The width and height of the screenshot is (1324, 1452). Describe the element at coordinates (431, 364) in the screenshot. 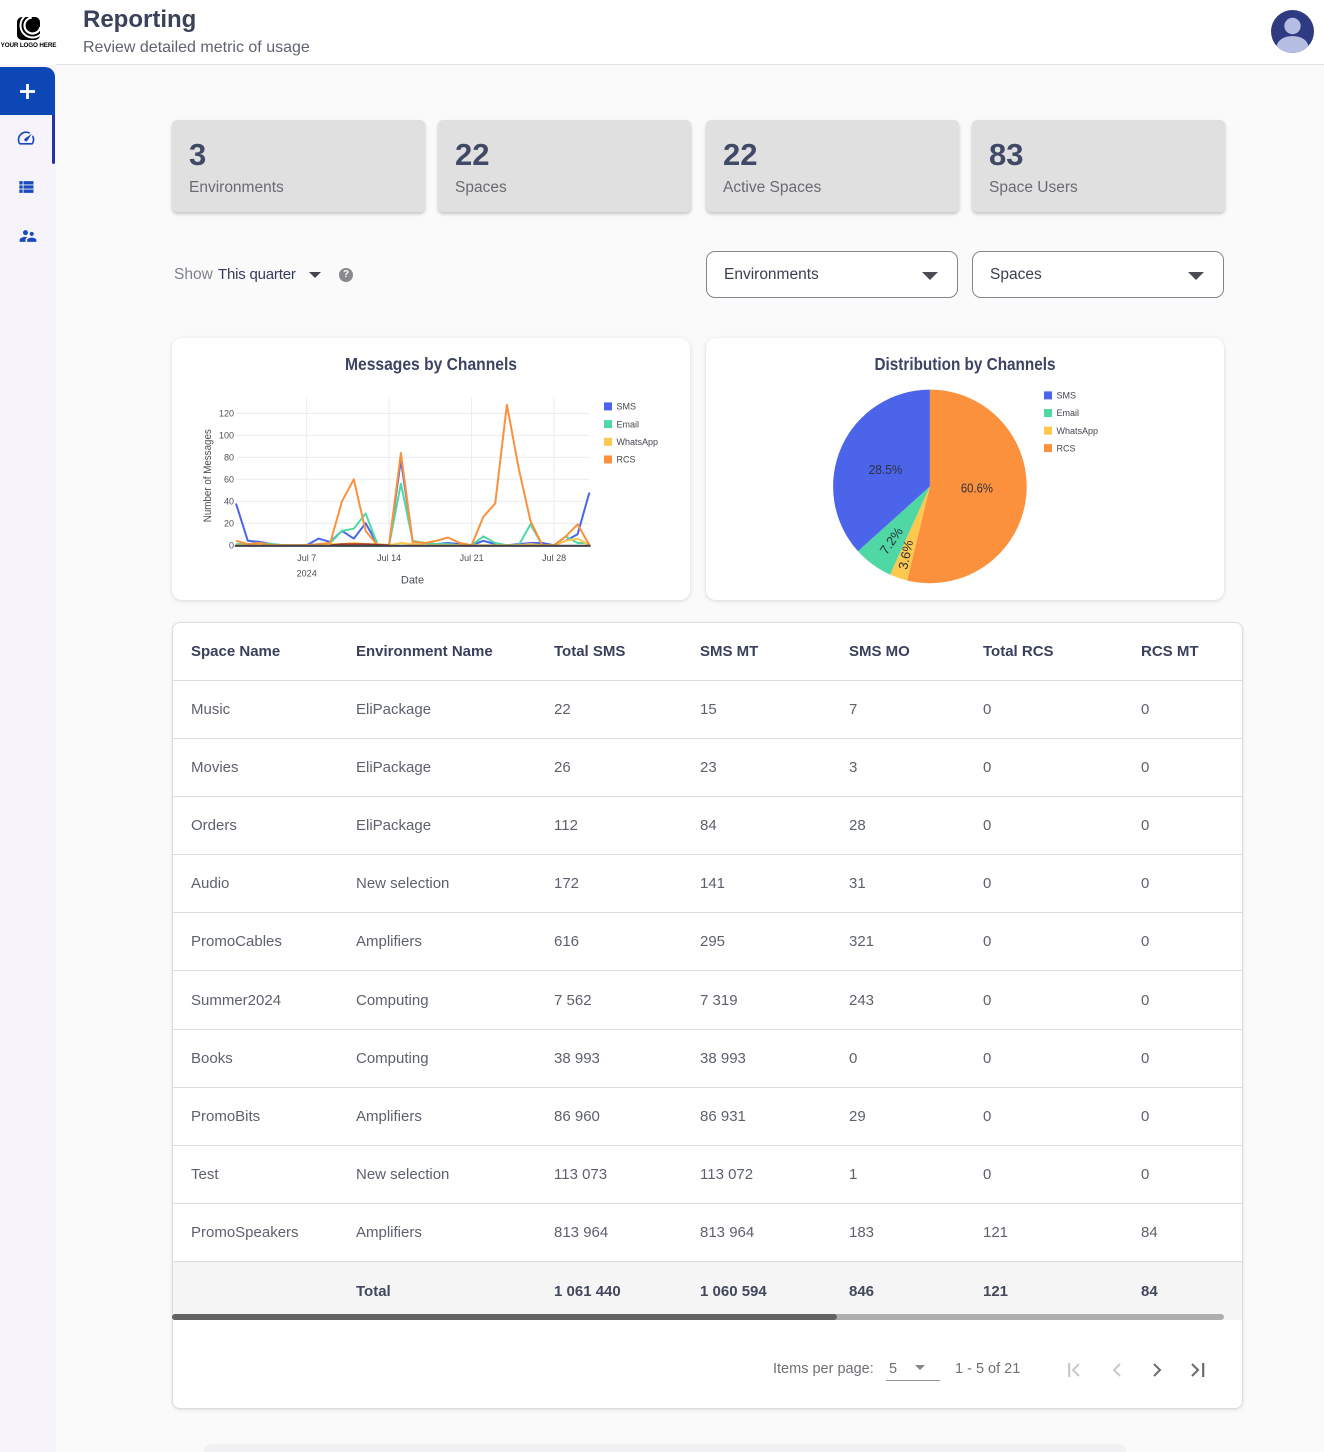

I see `svg-text: Messages by Channels` at that location.